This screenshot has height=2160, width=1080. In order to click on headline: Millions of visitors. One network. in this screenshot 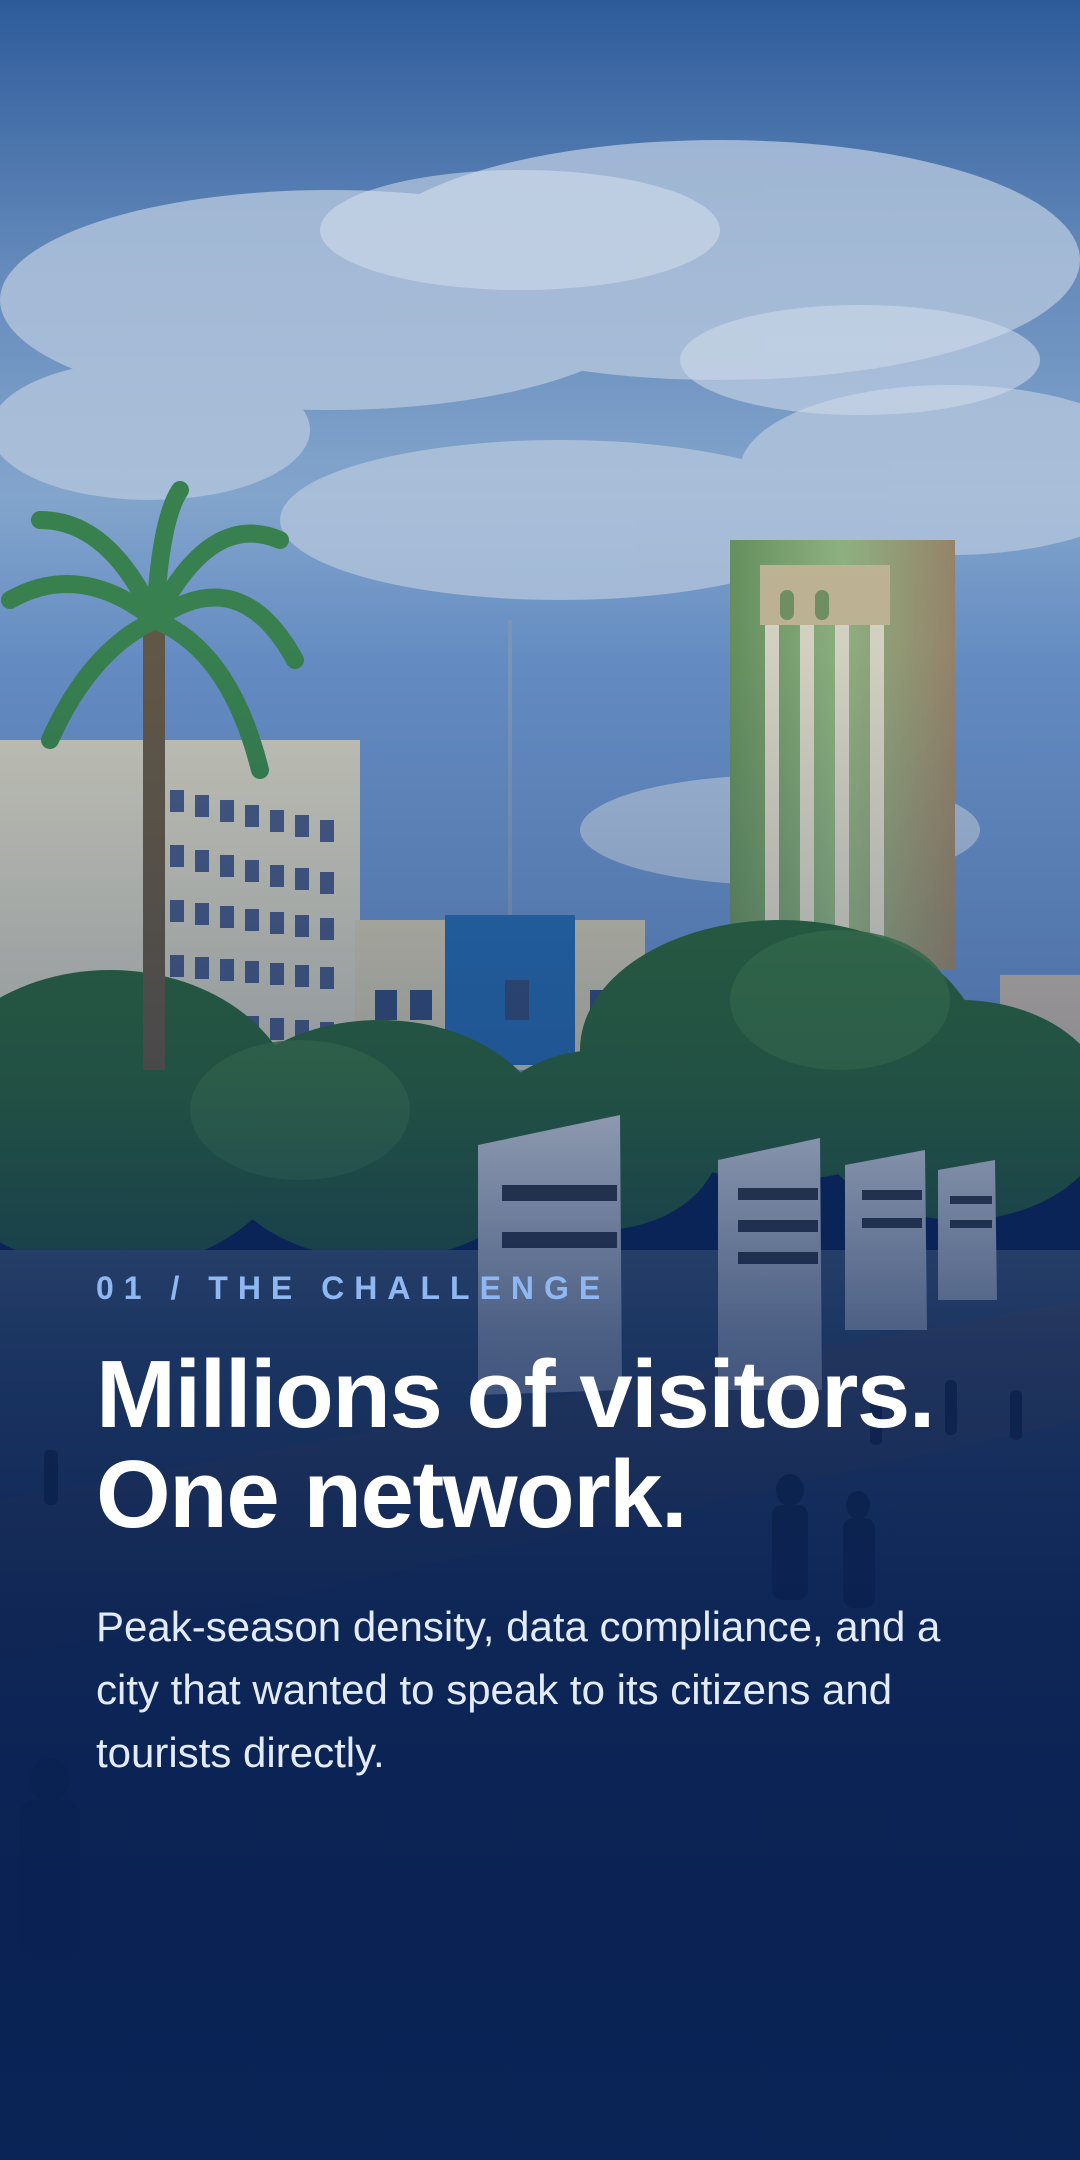, I will do `click(536, 1445)`.